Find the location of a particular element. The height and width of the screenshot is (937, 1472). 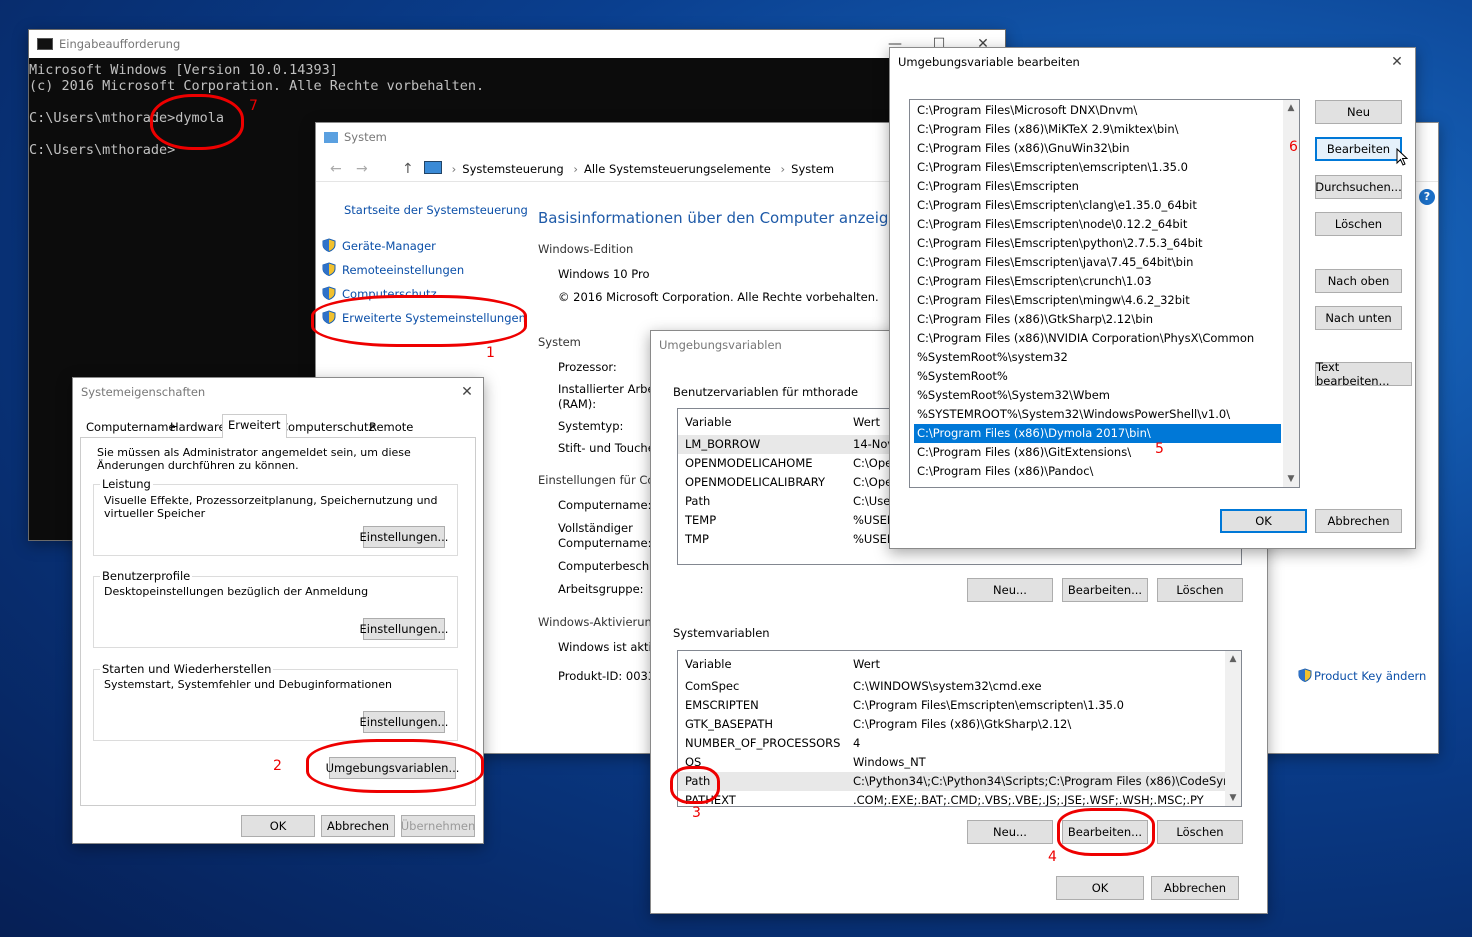

variable-name: LM_BORROW is located at coordinates (723, 444).